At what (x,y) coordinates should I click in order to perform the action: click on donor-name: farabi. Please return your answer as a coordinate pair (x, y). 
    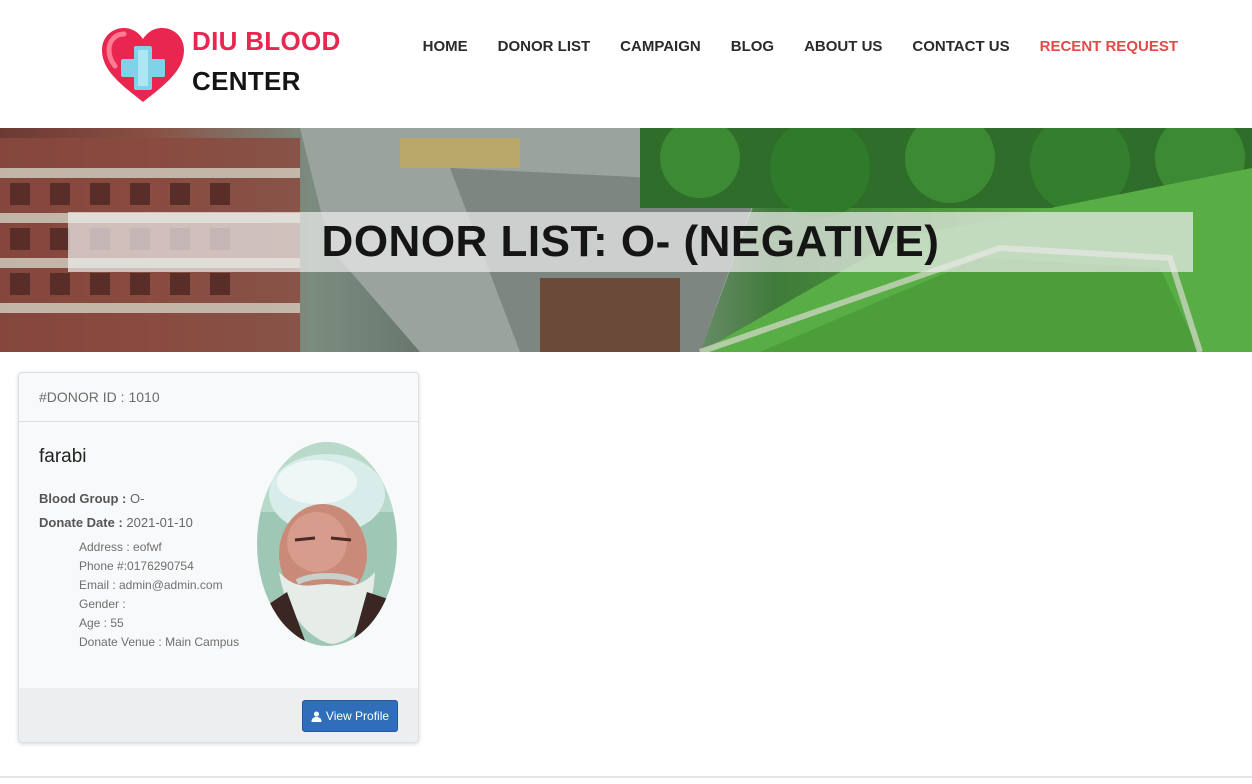
    Looking at the image, I should click on (63, 456).